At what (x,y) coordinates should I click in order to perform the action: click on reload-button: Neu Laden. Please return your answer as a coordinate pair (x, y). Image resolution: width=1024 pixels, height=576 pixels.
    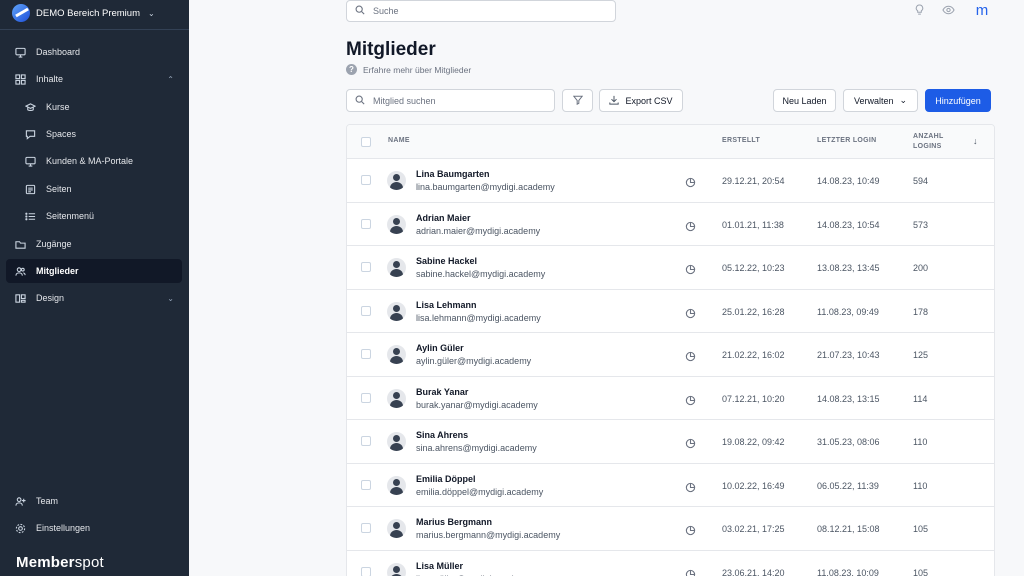
    Looking at the image, I should click on (804, 100).